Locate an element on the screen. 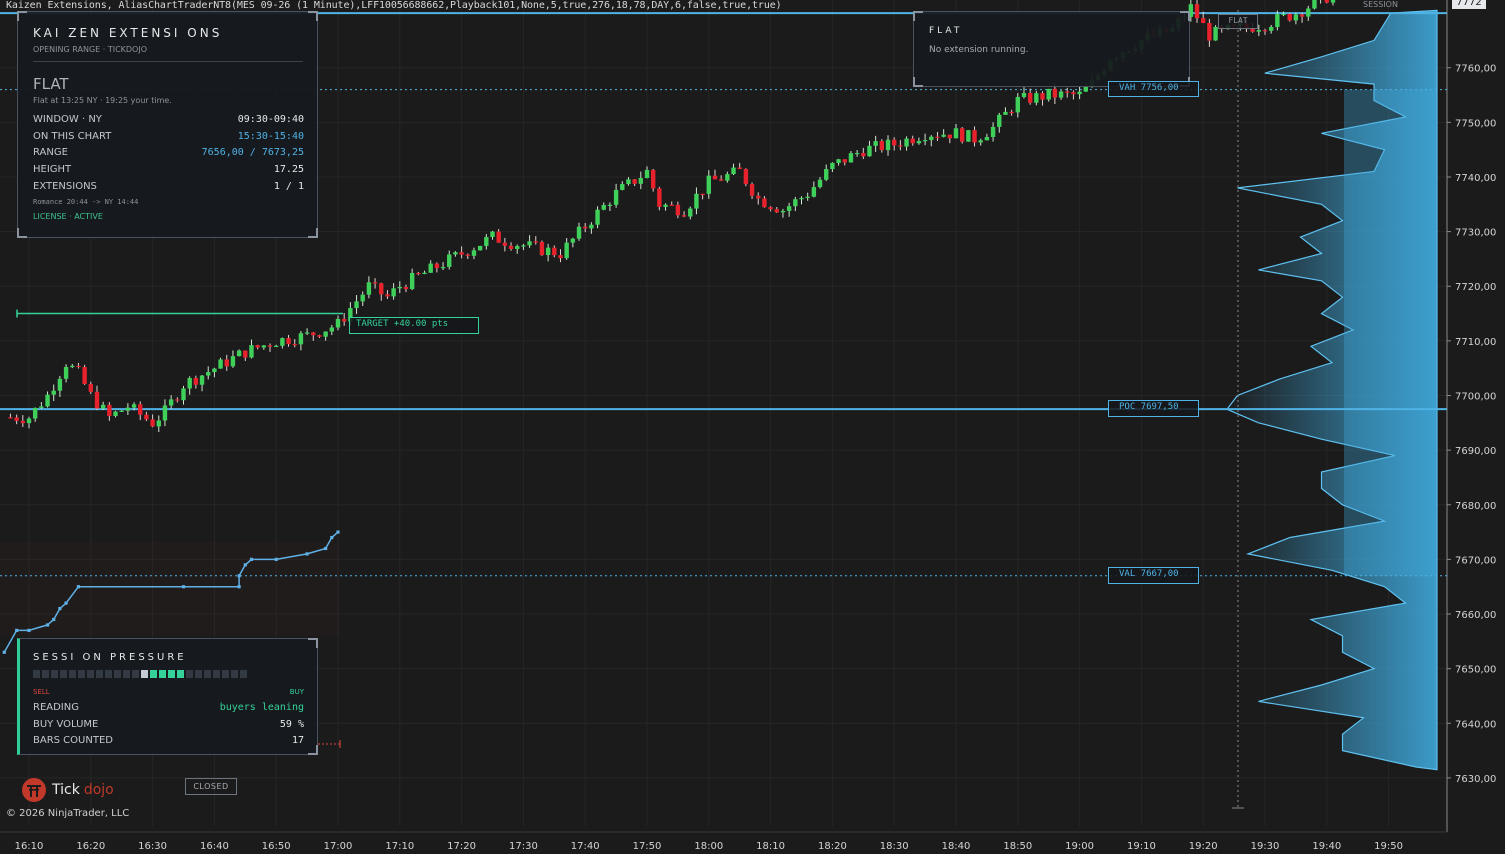  license-status: LICENSE · ACTIVE is located at coordinates (68, 216).